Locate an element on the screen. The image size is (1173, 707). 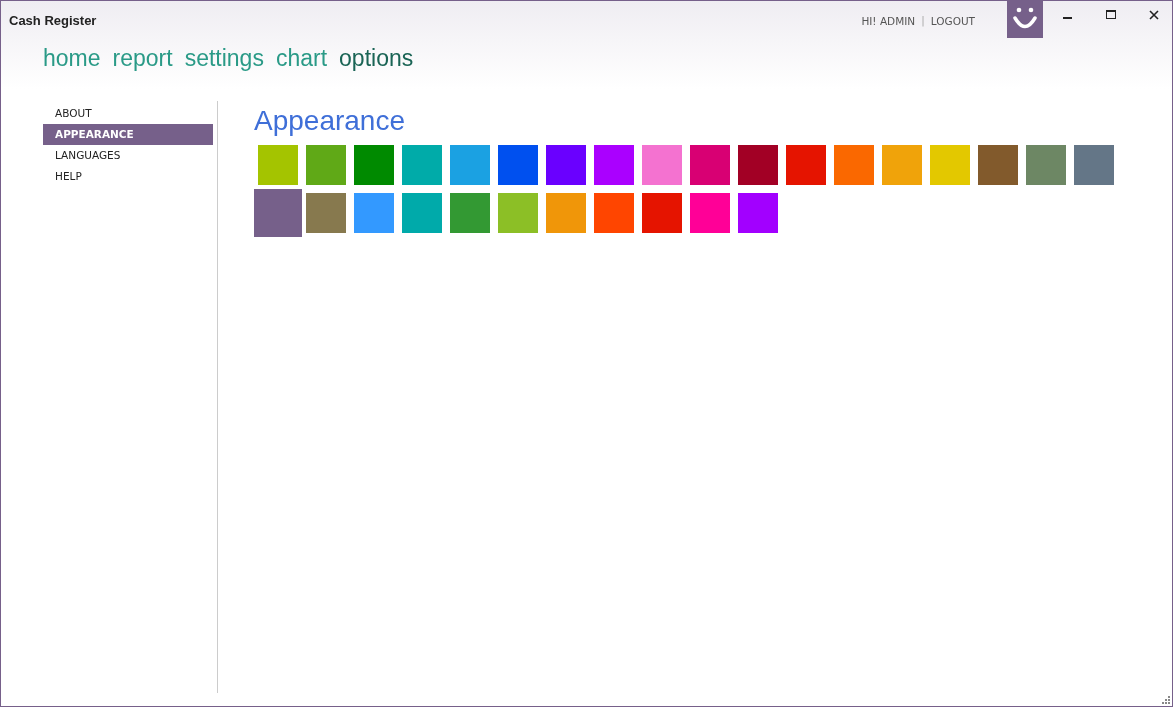
section-heading: Appearance is located at coordinates (330, 121).